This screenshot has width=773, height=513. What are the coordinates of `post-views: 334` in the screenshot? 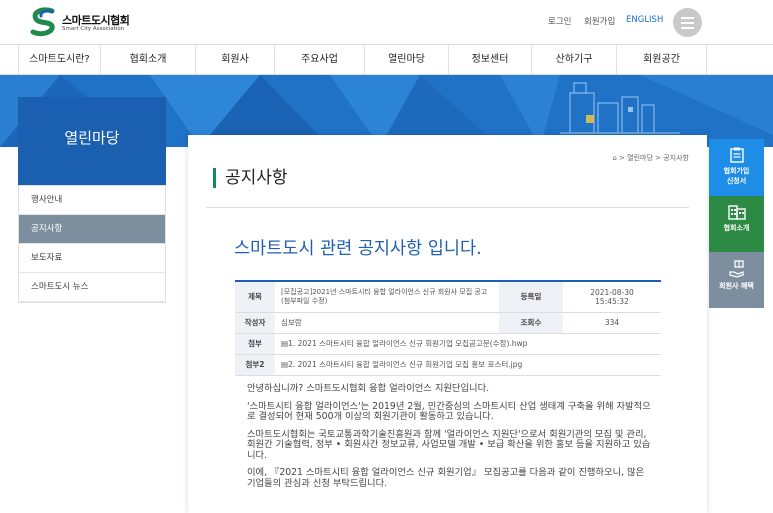 It's located at (612, 323).